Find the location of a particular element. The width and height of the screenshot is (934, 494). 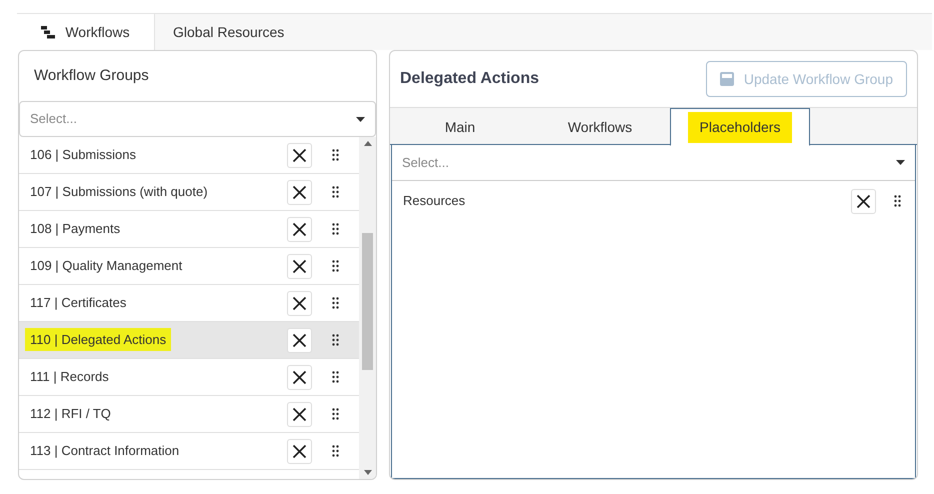

row-label: 109 | Quality Management is located at coordinates (106, 266).